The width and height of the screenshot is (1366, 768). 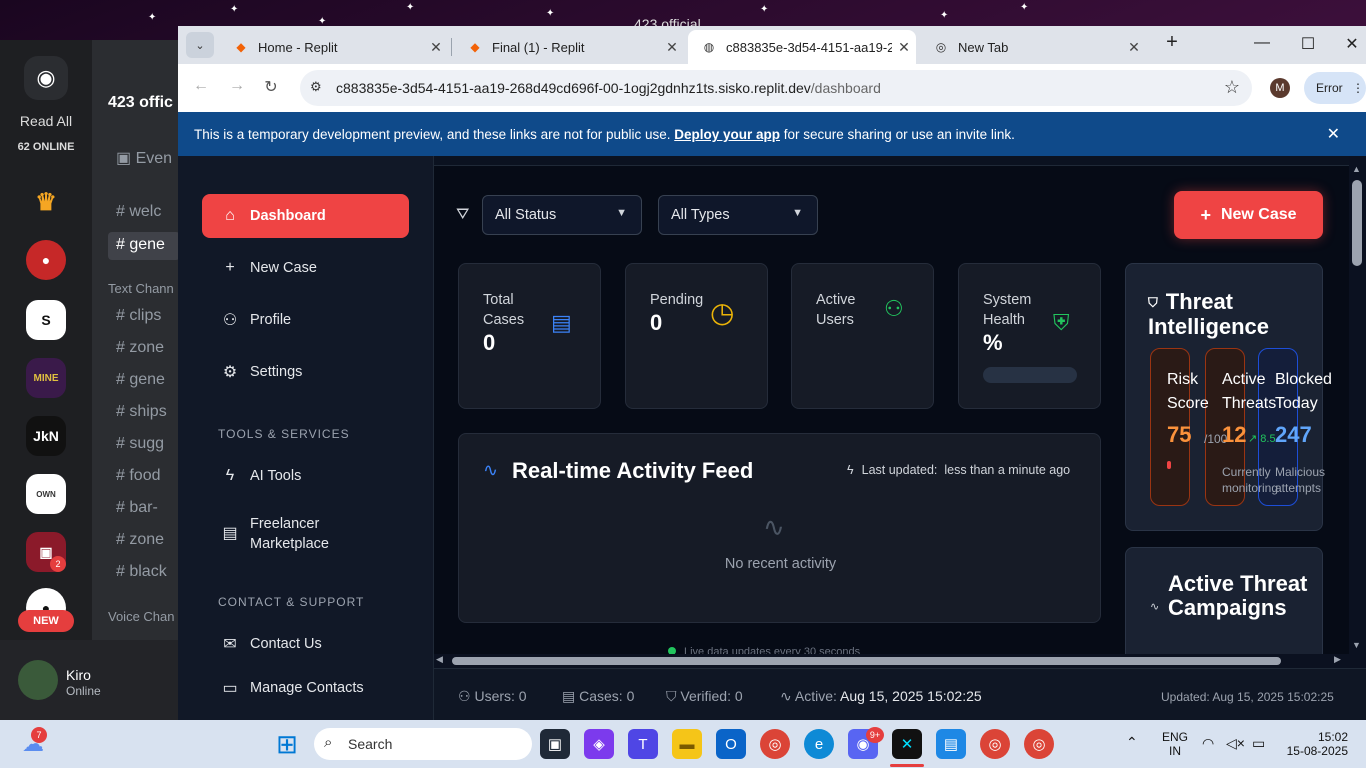 What do you see at coordinates (316, 87) in the screenshot?
I see `site-settings-icon: ⚙` at bounding box center [316, 87].